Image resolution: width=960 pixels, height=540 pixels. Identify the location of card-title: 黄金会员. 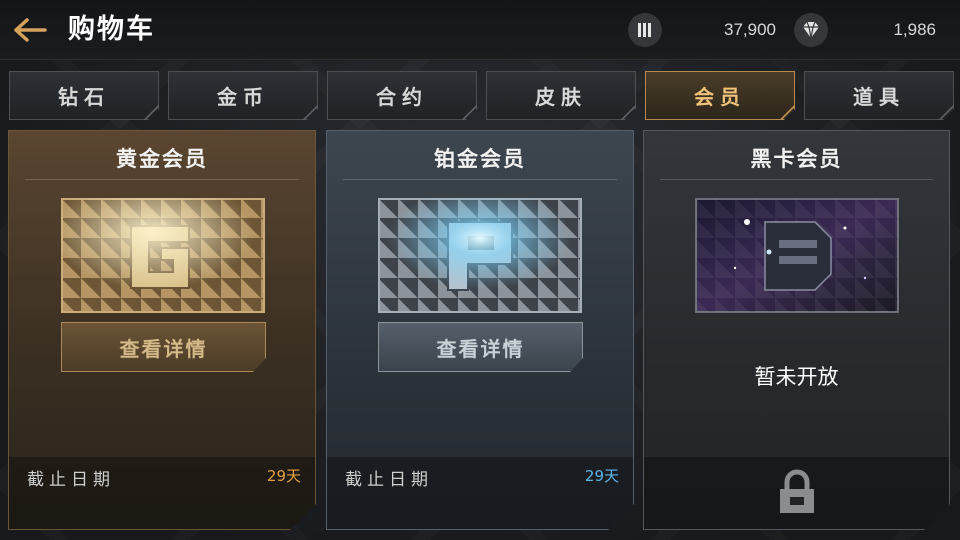
(162, 159).